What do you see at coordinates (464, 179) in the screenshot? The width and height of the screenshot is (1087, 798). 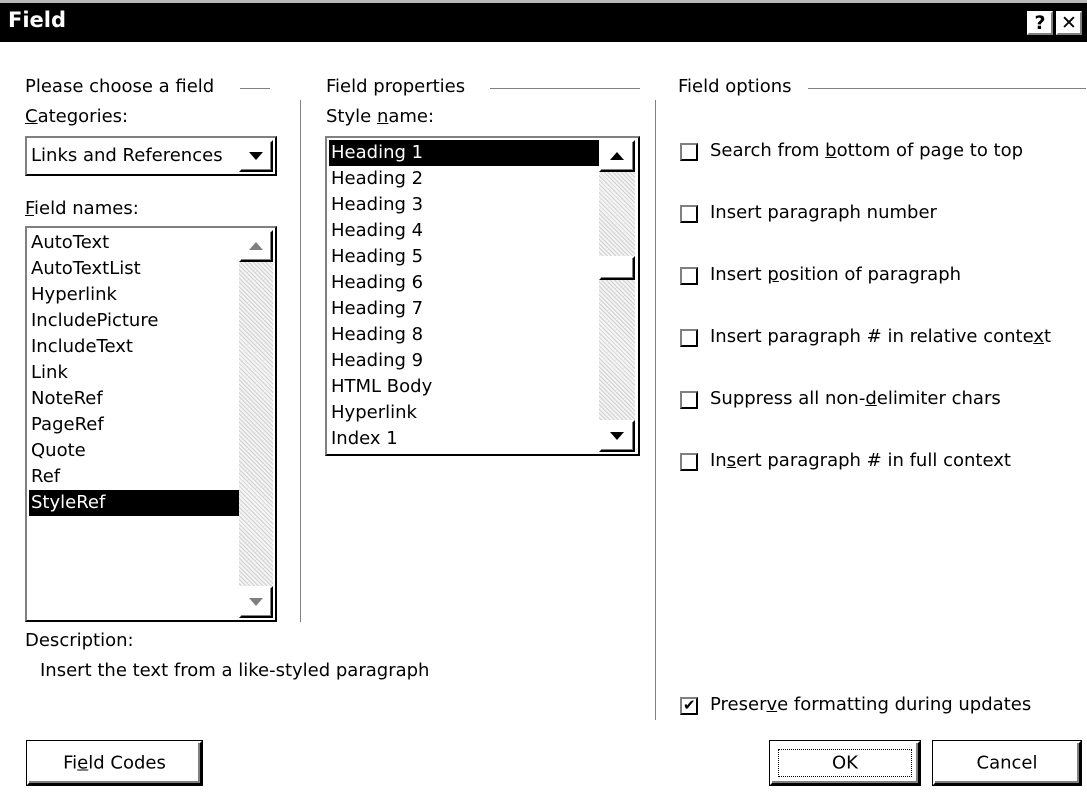 I see `style-name-list-item: Heading 2` at bounding box center [464, 179].